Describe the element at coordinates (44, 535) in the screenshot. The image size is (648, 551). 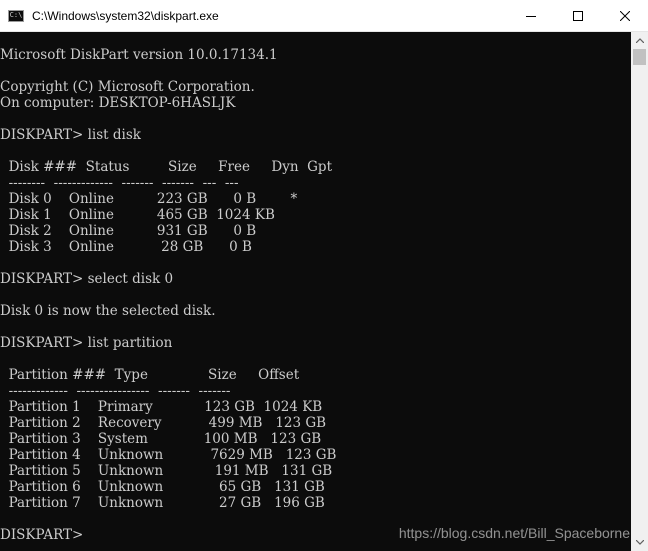
I see `console-line: DISKPART>` at that location.